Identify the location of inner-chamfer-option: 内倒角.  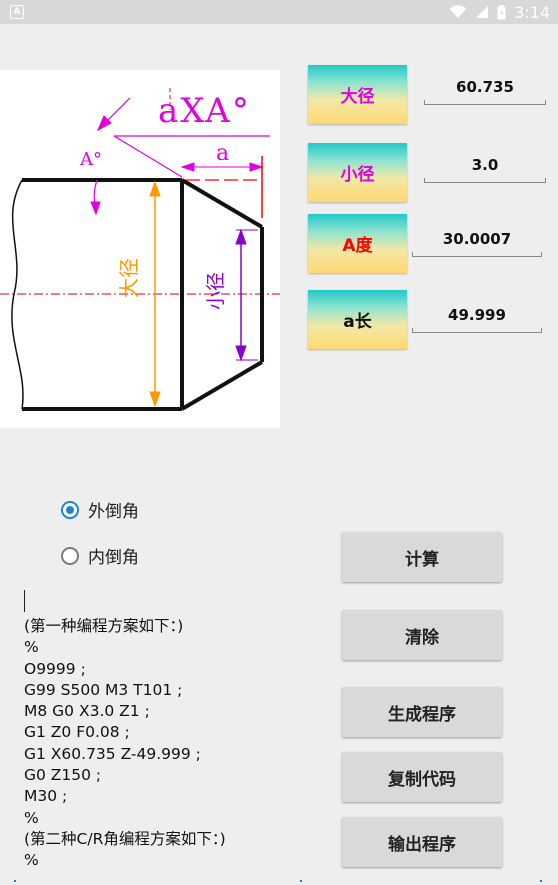
(100, 555).